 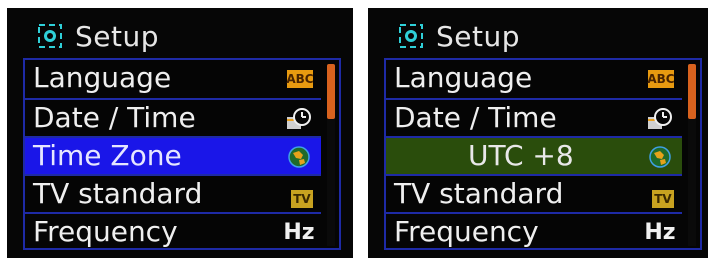 I want to click on menu-item-label: Time Zone, so click(x=107, y=155).